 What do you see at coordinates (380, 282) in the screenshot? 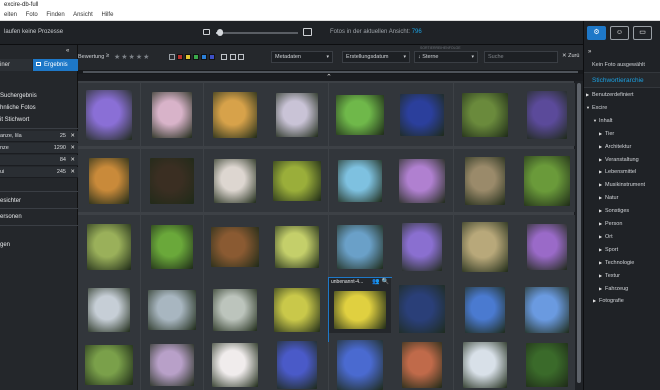
I see `people-icon: 👥 🔍` at bounding box center [380, 282].